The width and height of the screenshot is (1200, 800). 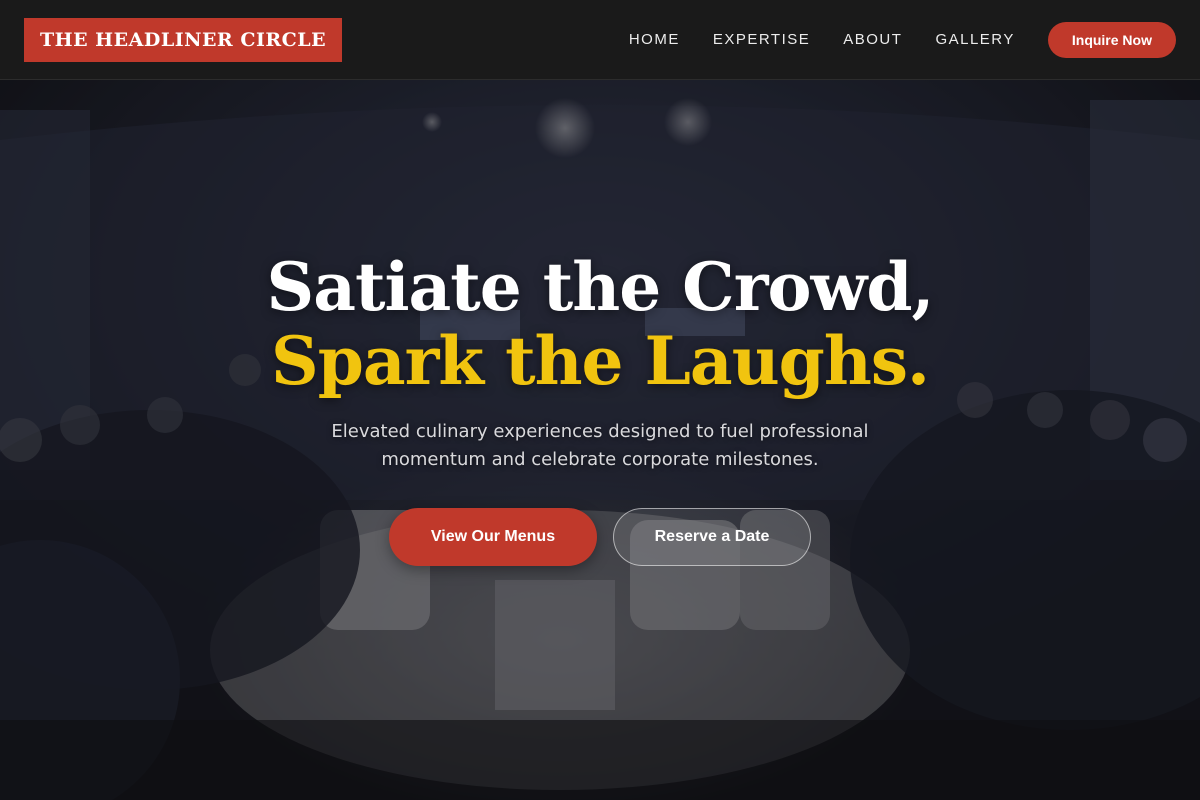 What do you see at coordinates (1111, 39) in the screenshot?
I see `inquire-now-button: Inquire Now` at bounding box center [1111, 39].